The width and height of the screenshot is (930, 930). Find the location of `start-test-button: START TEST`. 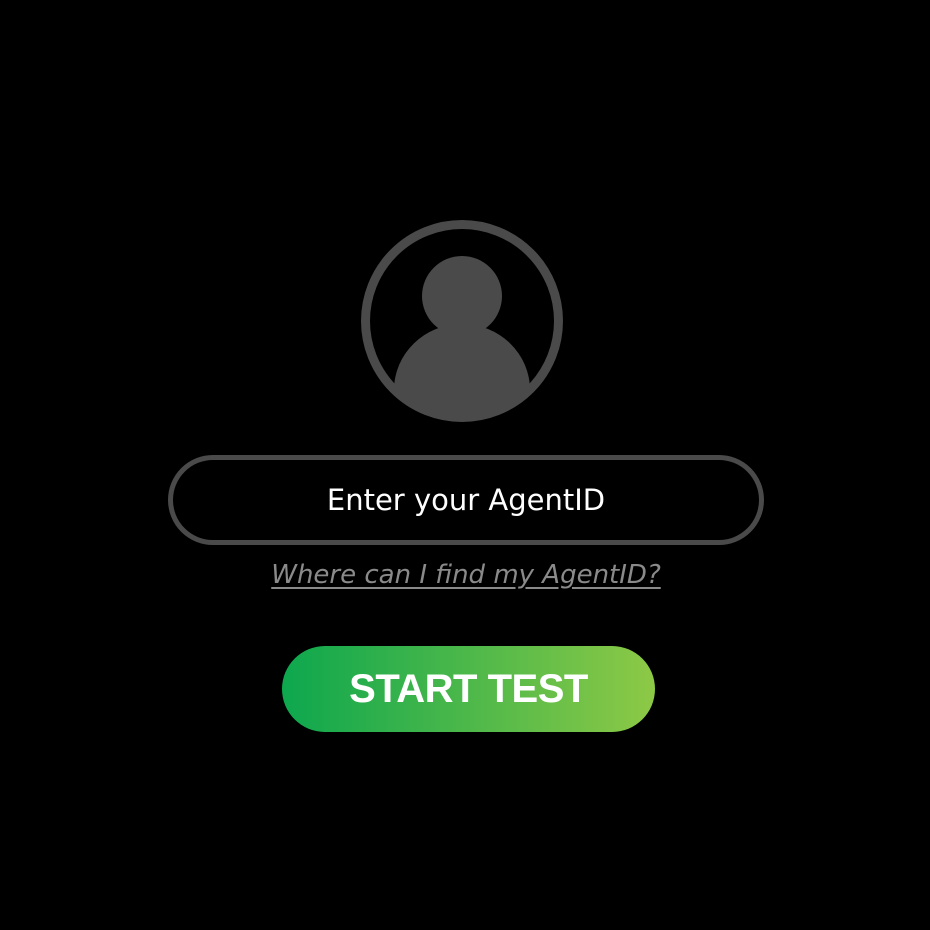

start-test-button: START TEST is located at coordinates (468, 689).